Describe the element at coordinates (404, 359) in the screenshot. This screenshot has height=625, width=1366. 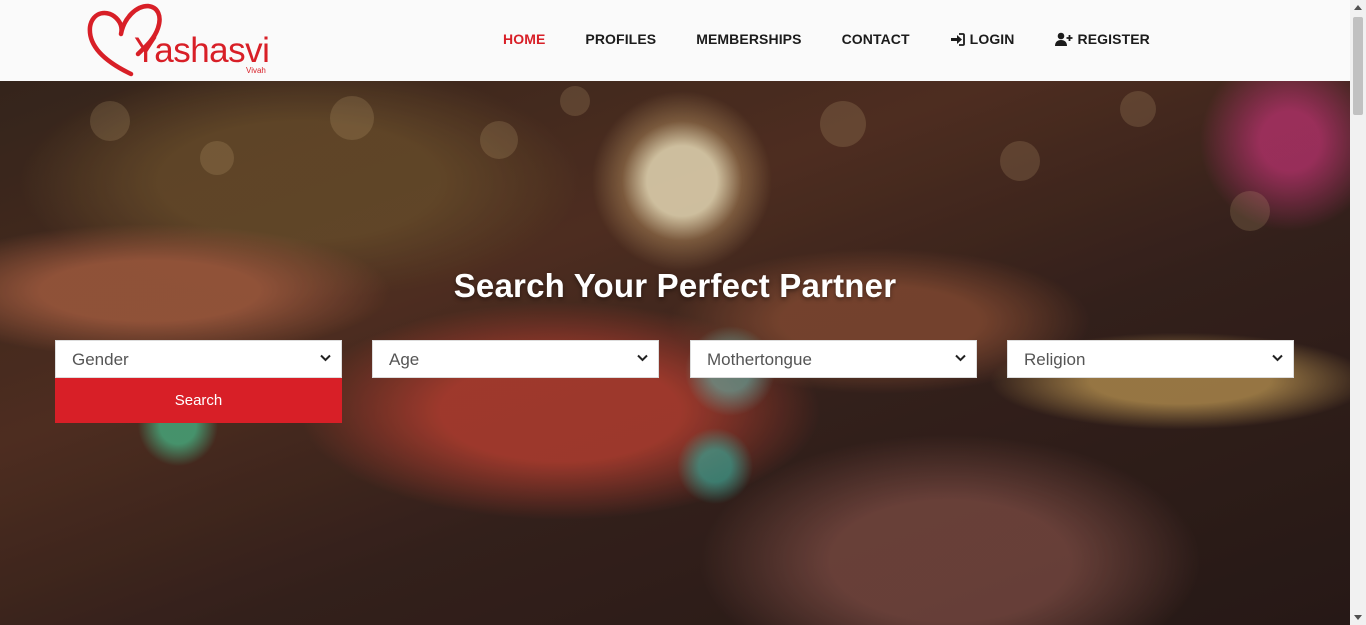
I see `age-select-value: Age` at that location.